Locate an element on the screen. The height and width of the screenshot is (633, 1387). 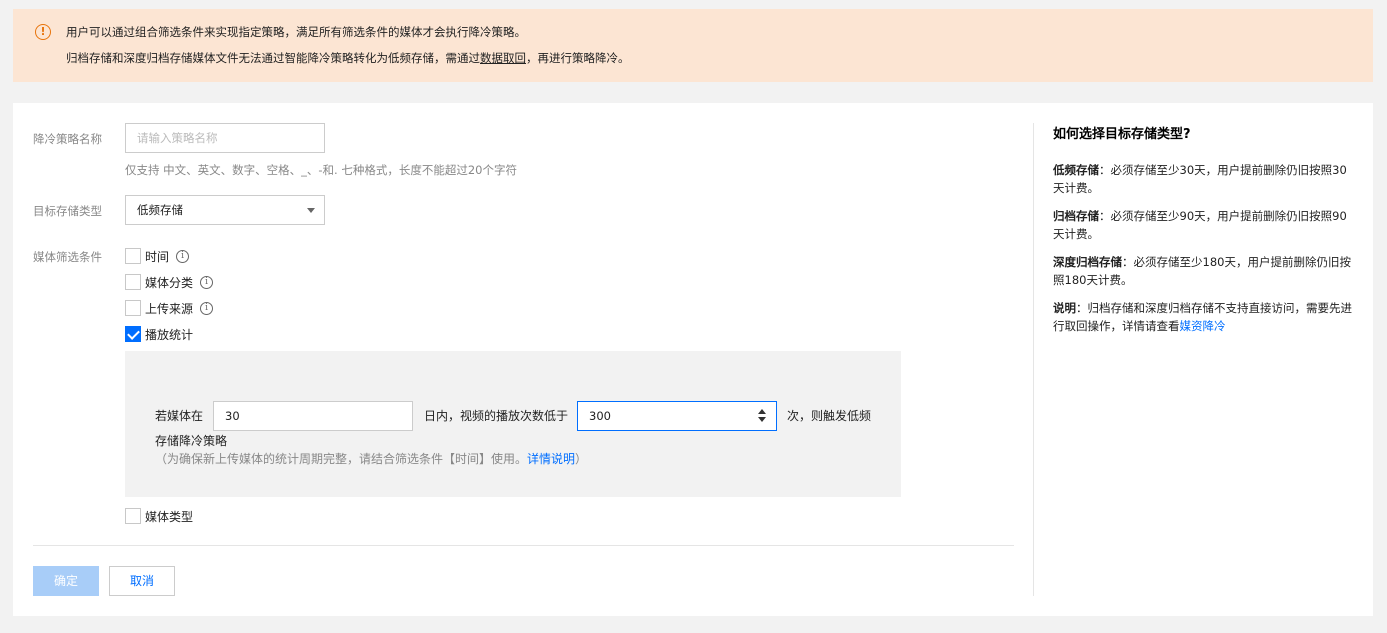
policy-name-hint: 仅支持 中文、英文、数字、空格、_、-和. 七种格式，长度不能超过20个字符 is located at coordinates (321, 170).